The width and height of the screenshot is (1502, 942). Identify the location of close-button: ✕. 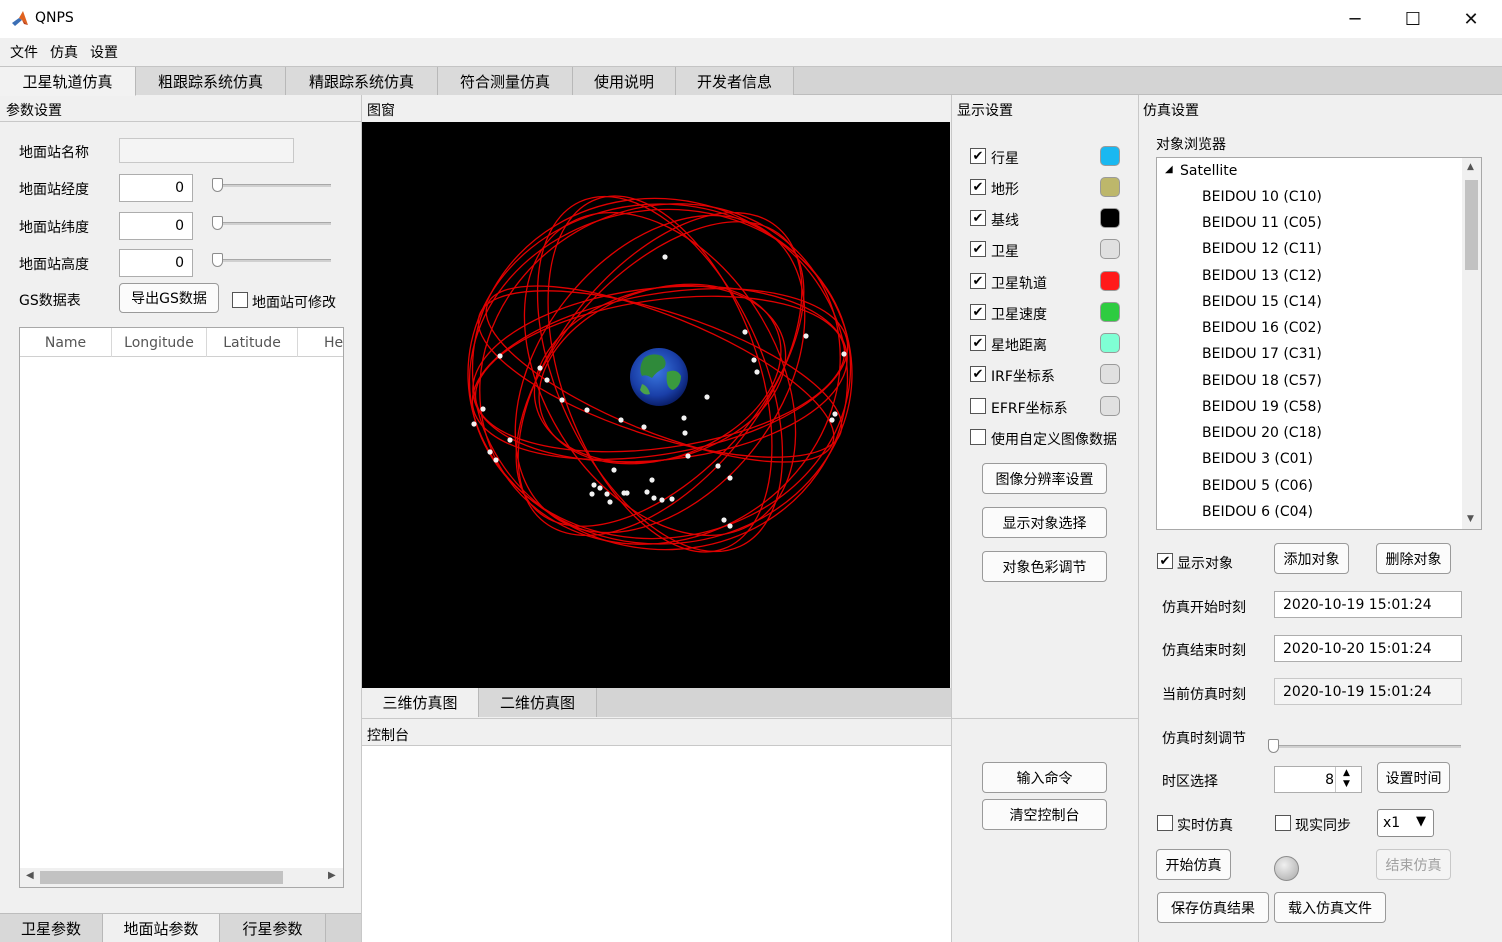
(1471, 19).